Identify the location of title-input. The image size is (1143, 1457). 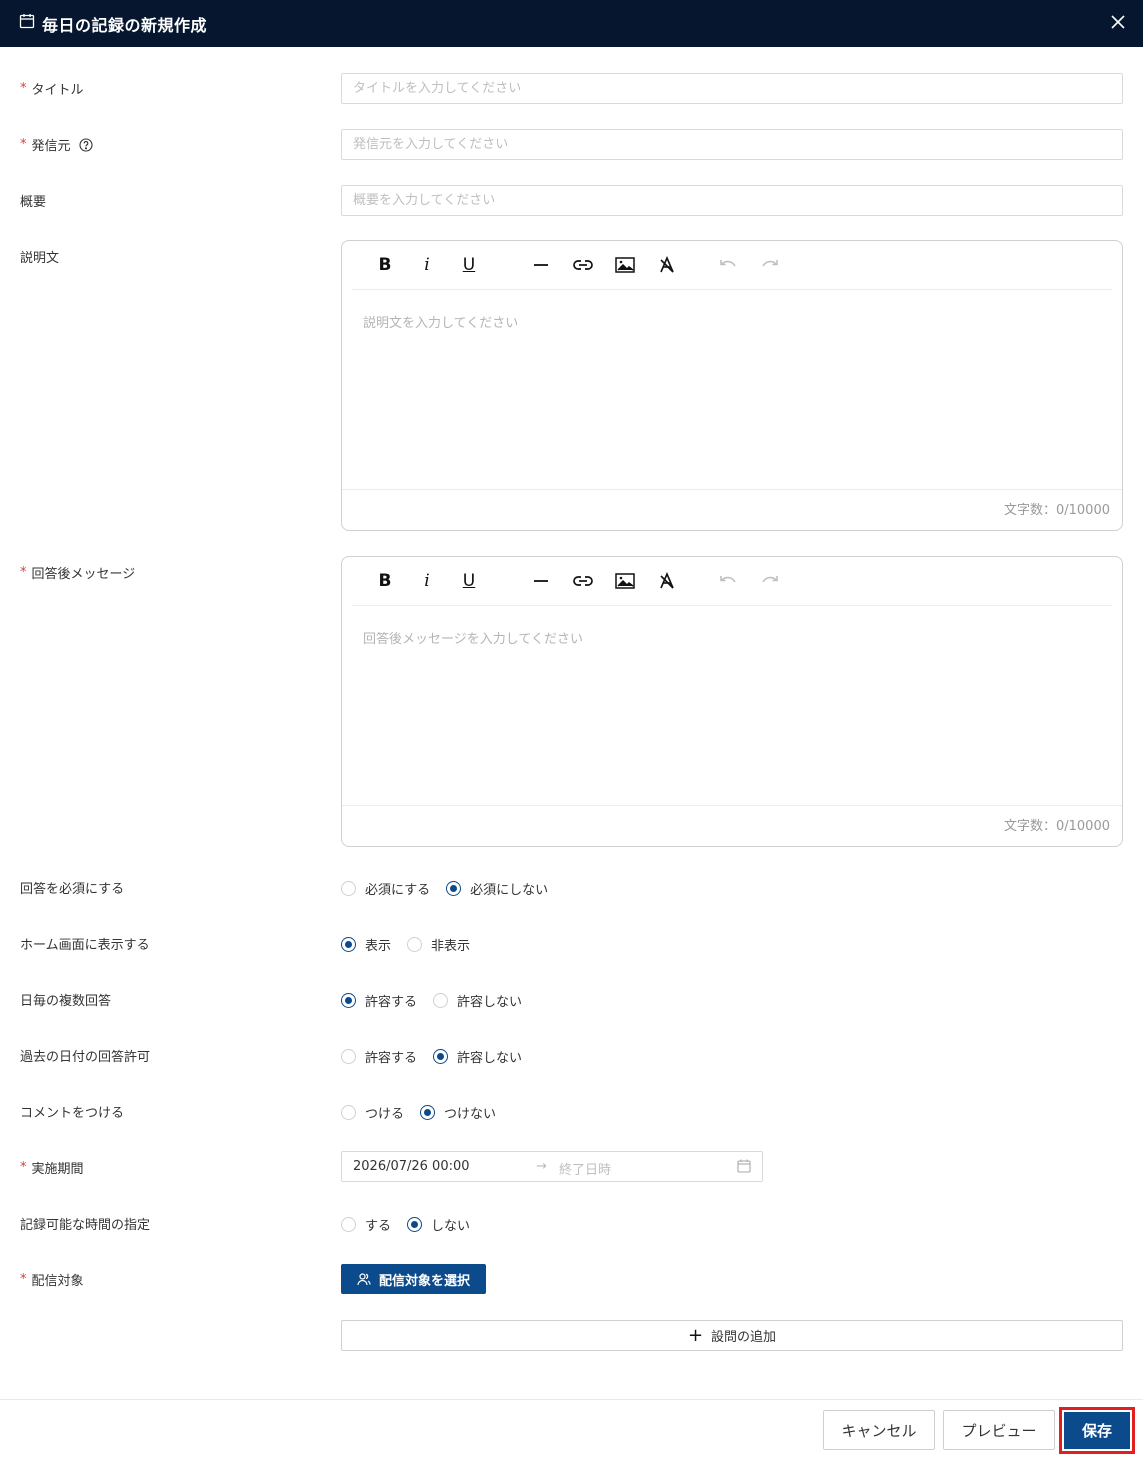
(732, 88).